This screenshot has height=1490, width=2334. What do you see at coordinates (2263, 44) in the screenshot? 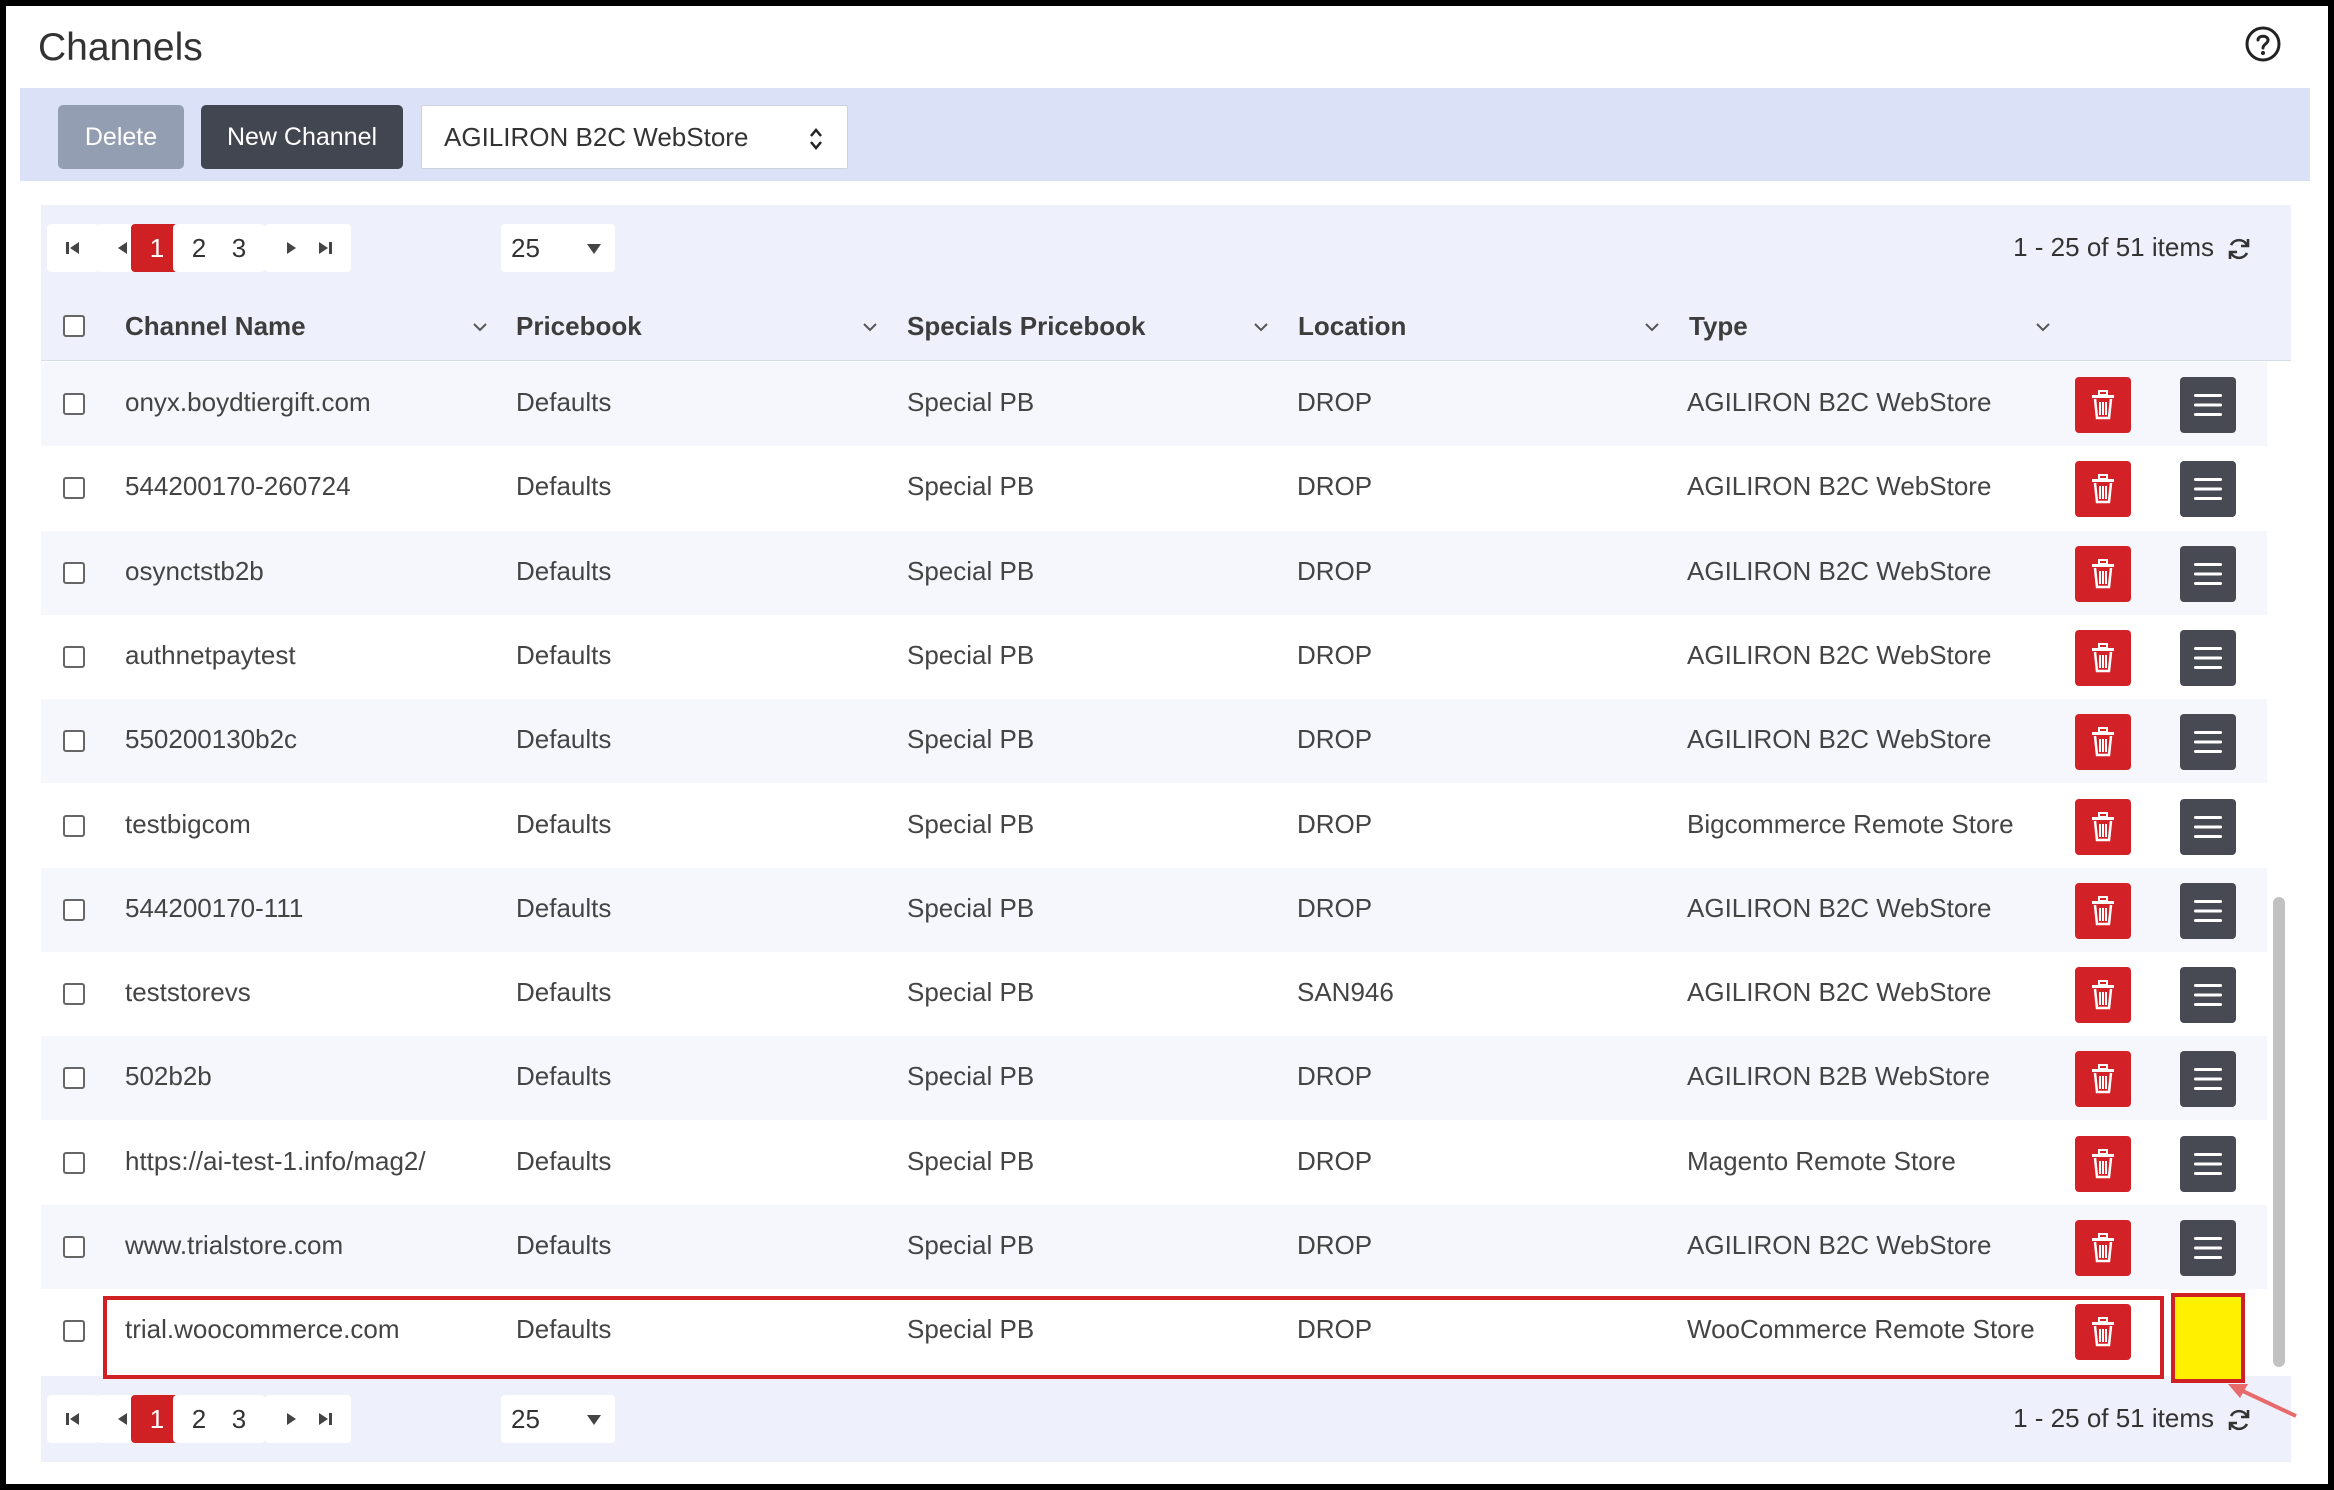
I see `help-icon` at bounding box center [2263, 44].